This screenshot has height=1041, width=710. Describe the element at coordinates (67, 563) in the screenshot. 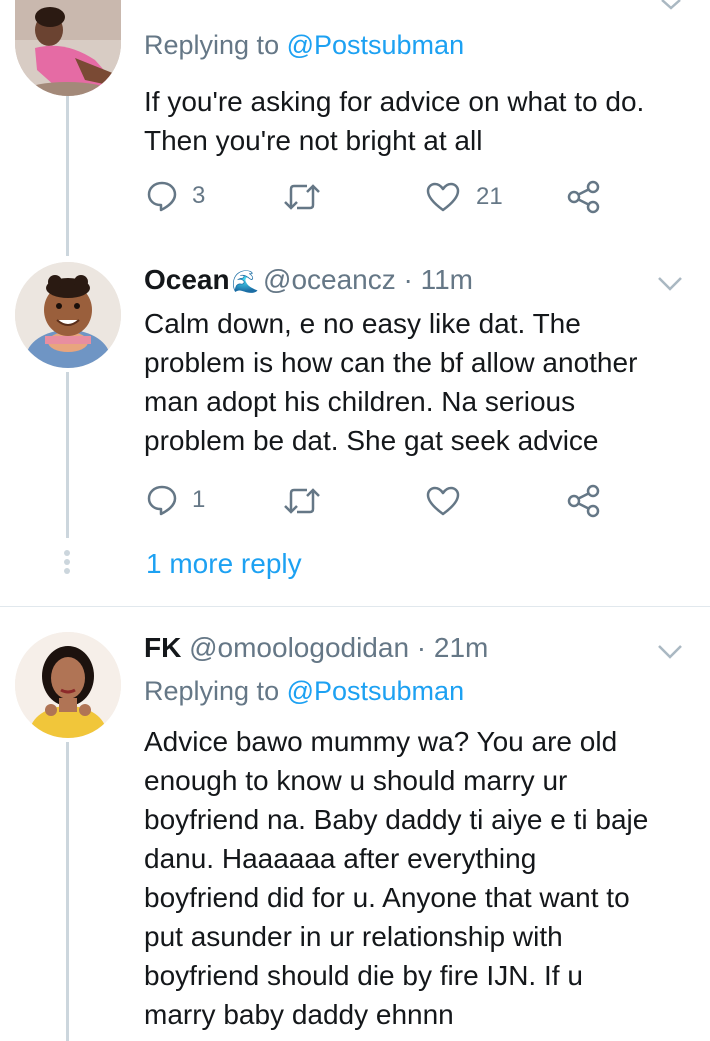

I see `thread-dots` at that location.